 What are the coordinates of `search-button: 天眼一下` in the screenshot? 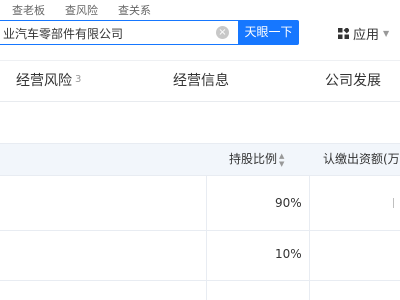 It's located at (268, 32).